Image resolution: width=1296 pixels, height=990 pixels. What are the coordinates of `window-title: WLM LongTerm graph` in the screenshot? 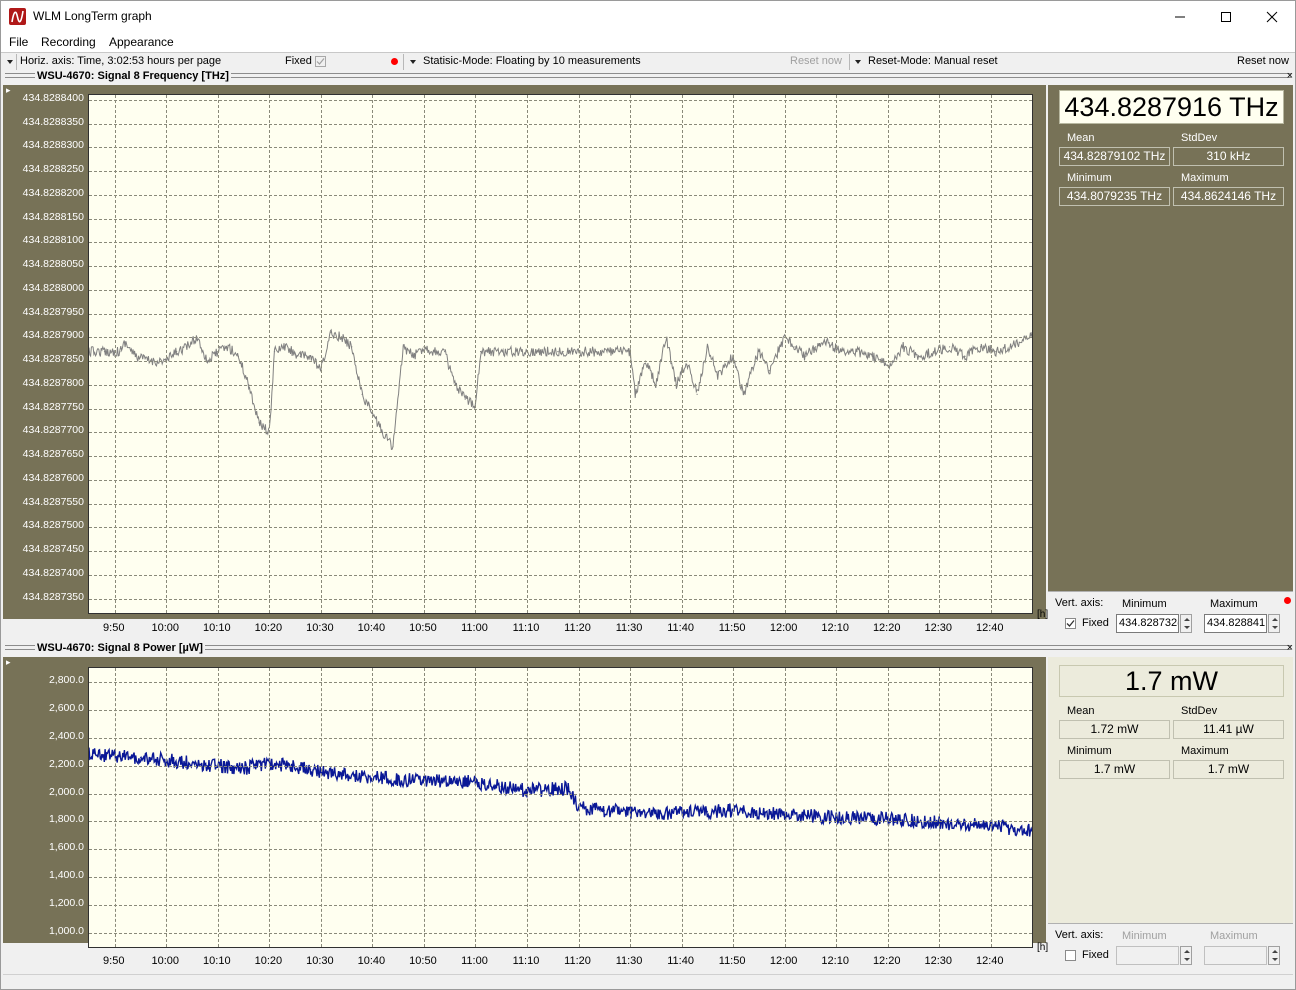 It's located at (92, 16).